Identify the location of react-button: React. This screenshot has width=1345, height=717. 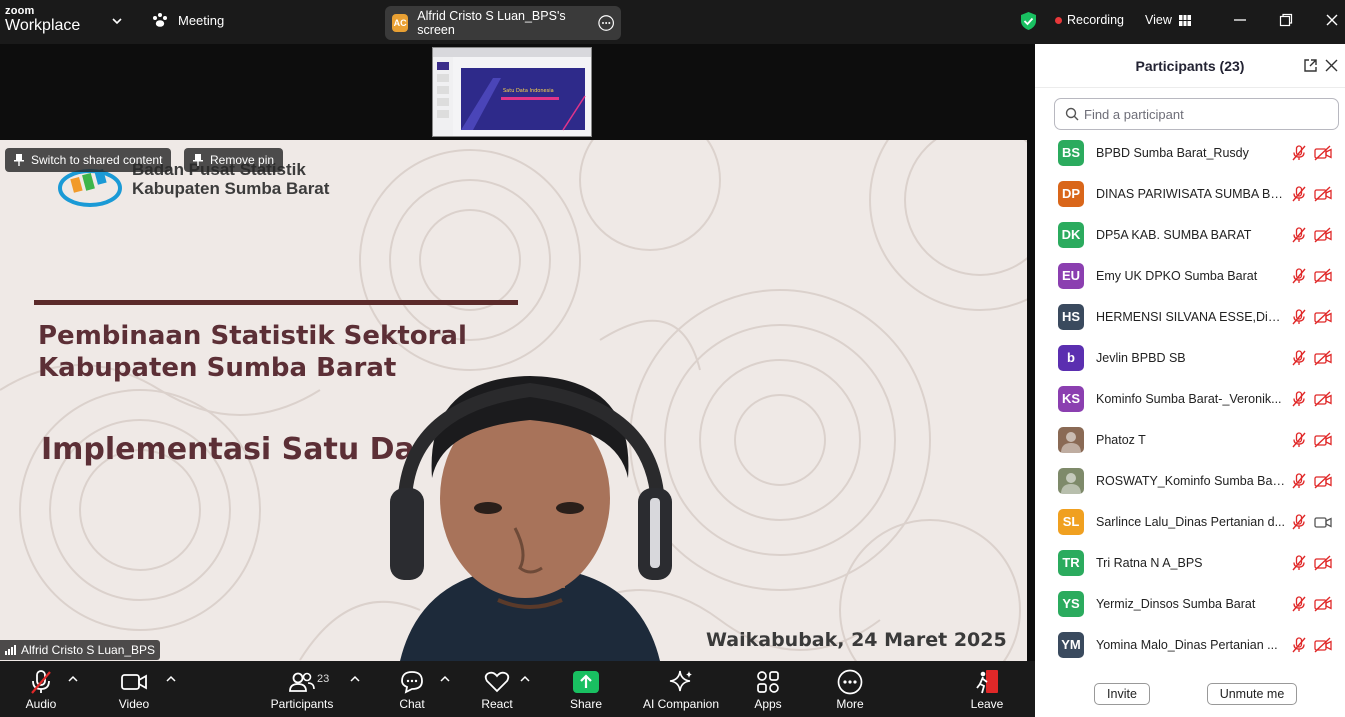
(497, 689).